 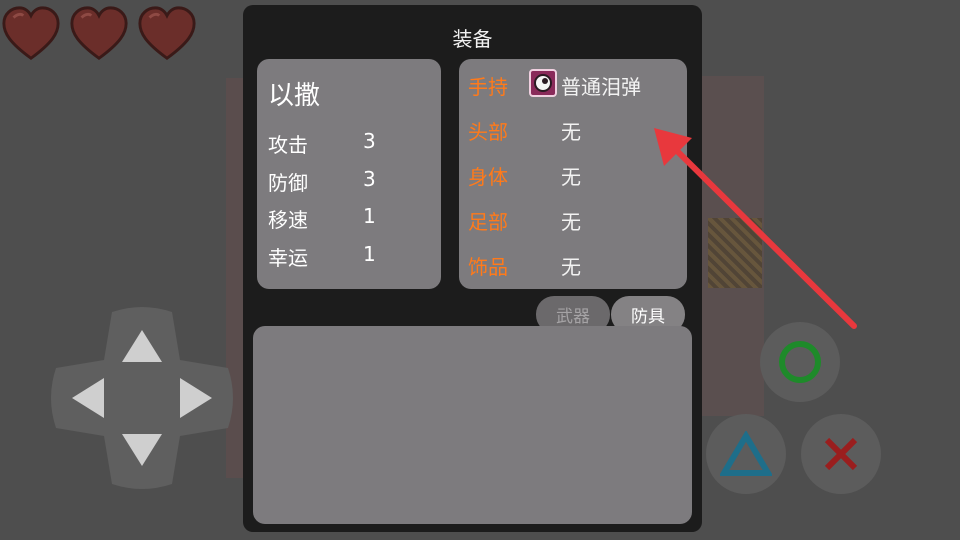 I want to click on panel-title: 装备, so click(x=472, y=39).